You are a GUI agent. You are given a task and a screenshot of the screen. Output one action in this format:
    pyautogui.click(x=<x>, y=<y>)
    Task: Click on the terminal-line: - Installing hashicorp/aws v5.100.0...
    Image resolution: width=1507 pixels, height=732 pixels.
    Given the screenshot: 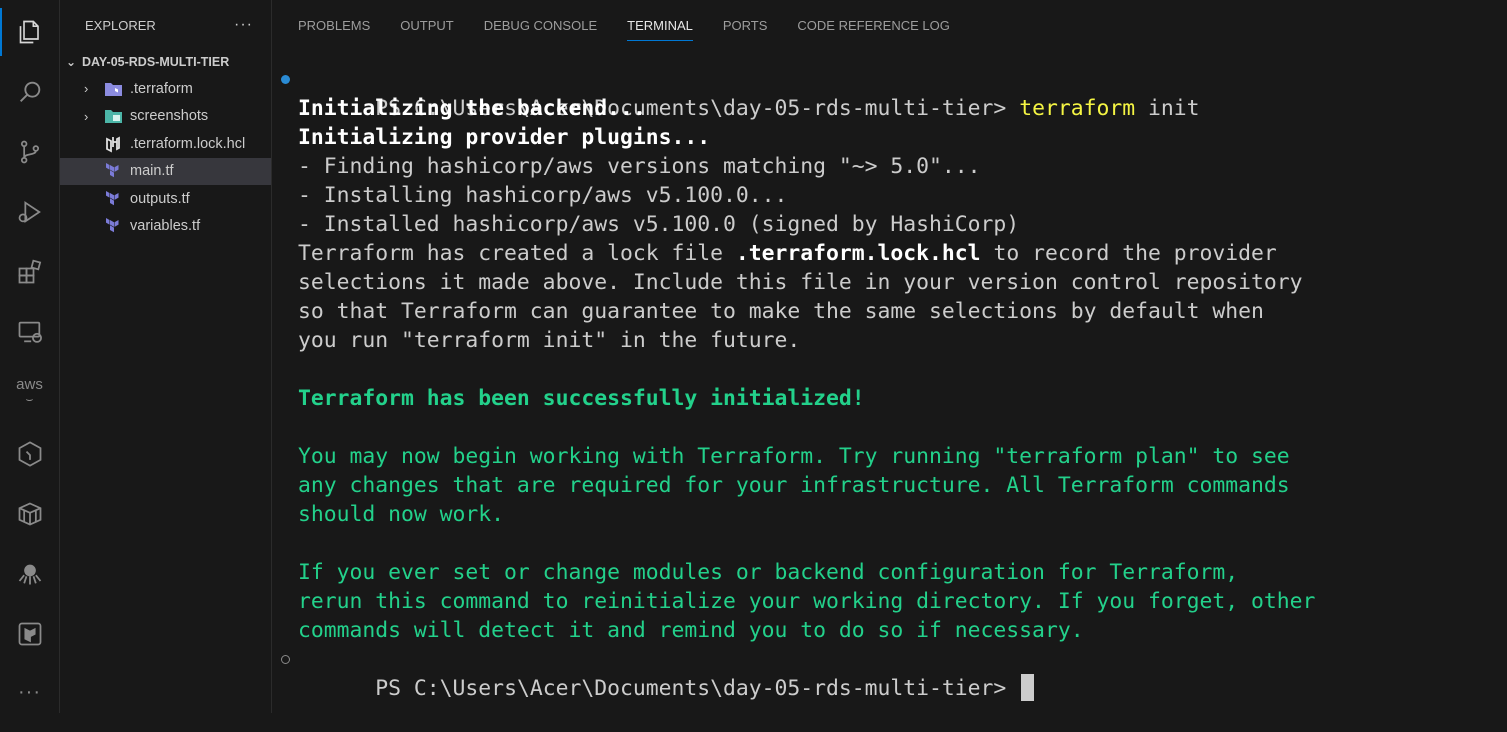 What is the action you would take?
    pyautogui.click(x=543, y=195)
    